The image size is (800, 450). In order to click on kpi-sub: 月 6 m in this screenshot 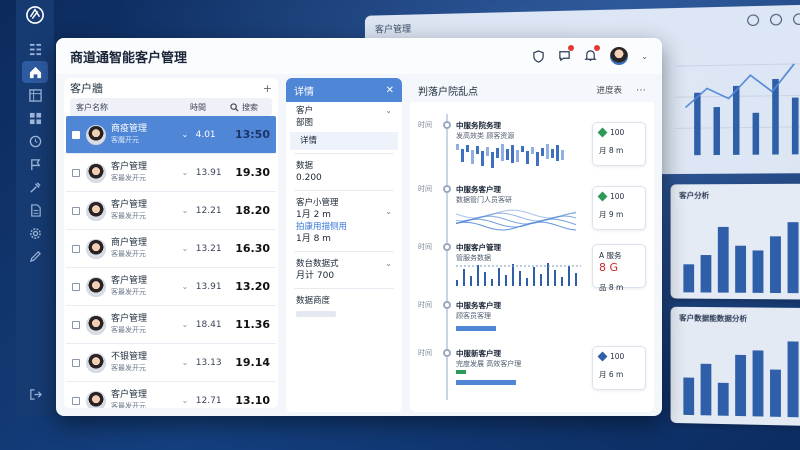, I will do `click(619, 374)`.